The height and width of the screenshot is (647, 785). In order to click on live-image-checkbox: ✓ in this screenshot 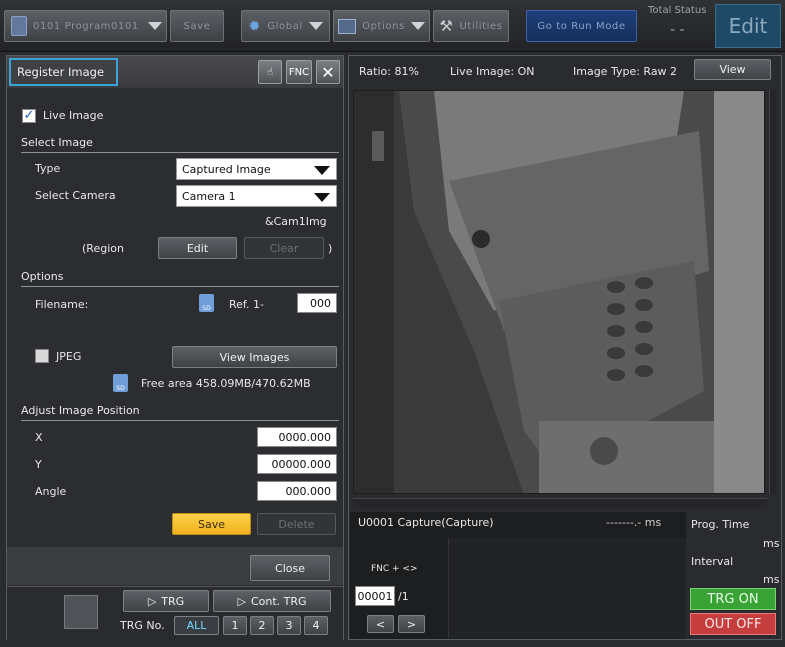, I will do `click(29, 116)`.